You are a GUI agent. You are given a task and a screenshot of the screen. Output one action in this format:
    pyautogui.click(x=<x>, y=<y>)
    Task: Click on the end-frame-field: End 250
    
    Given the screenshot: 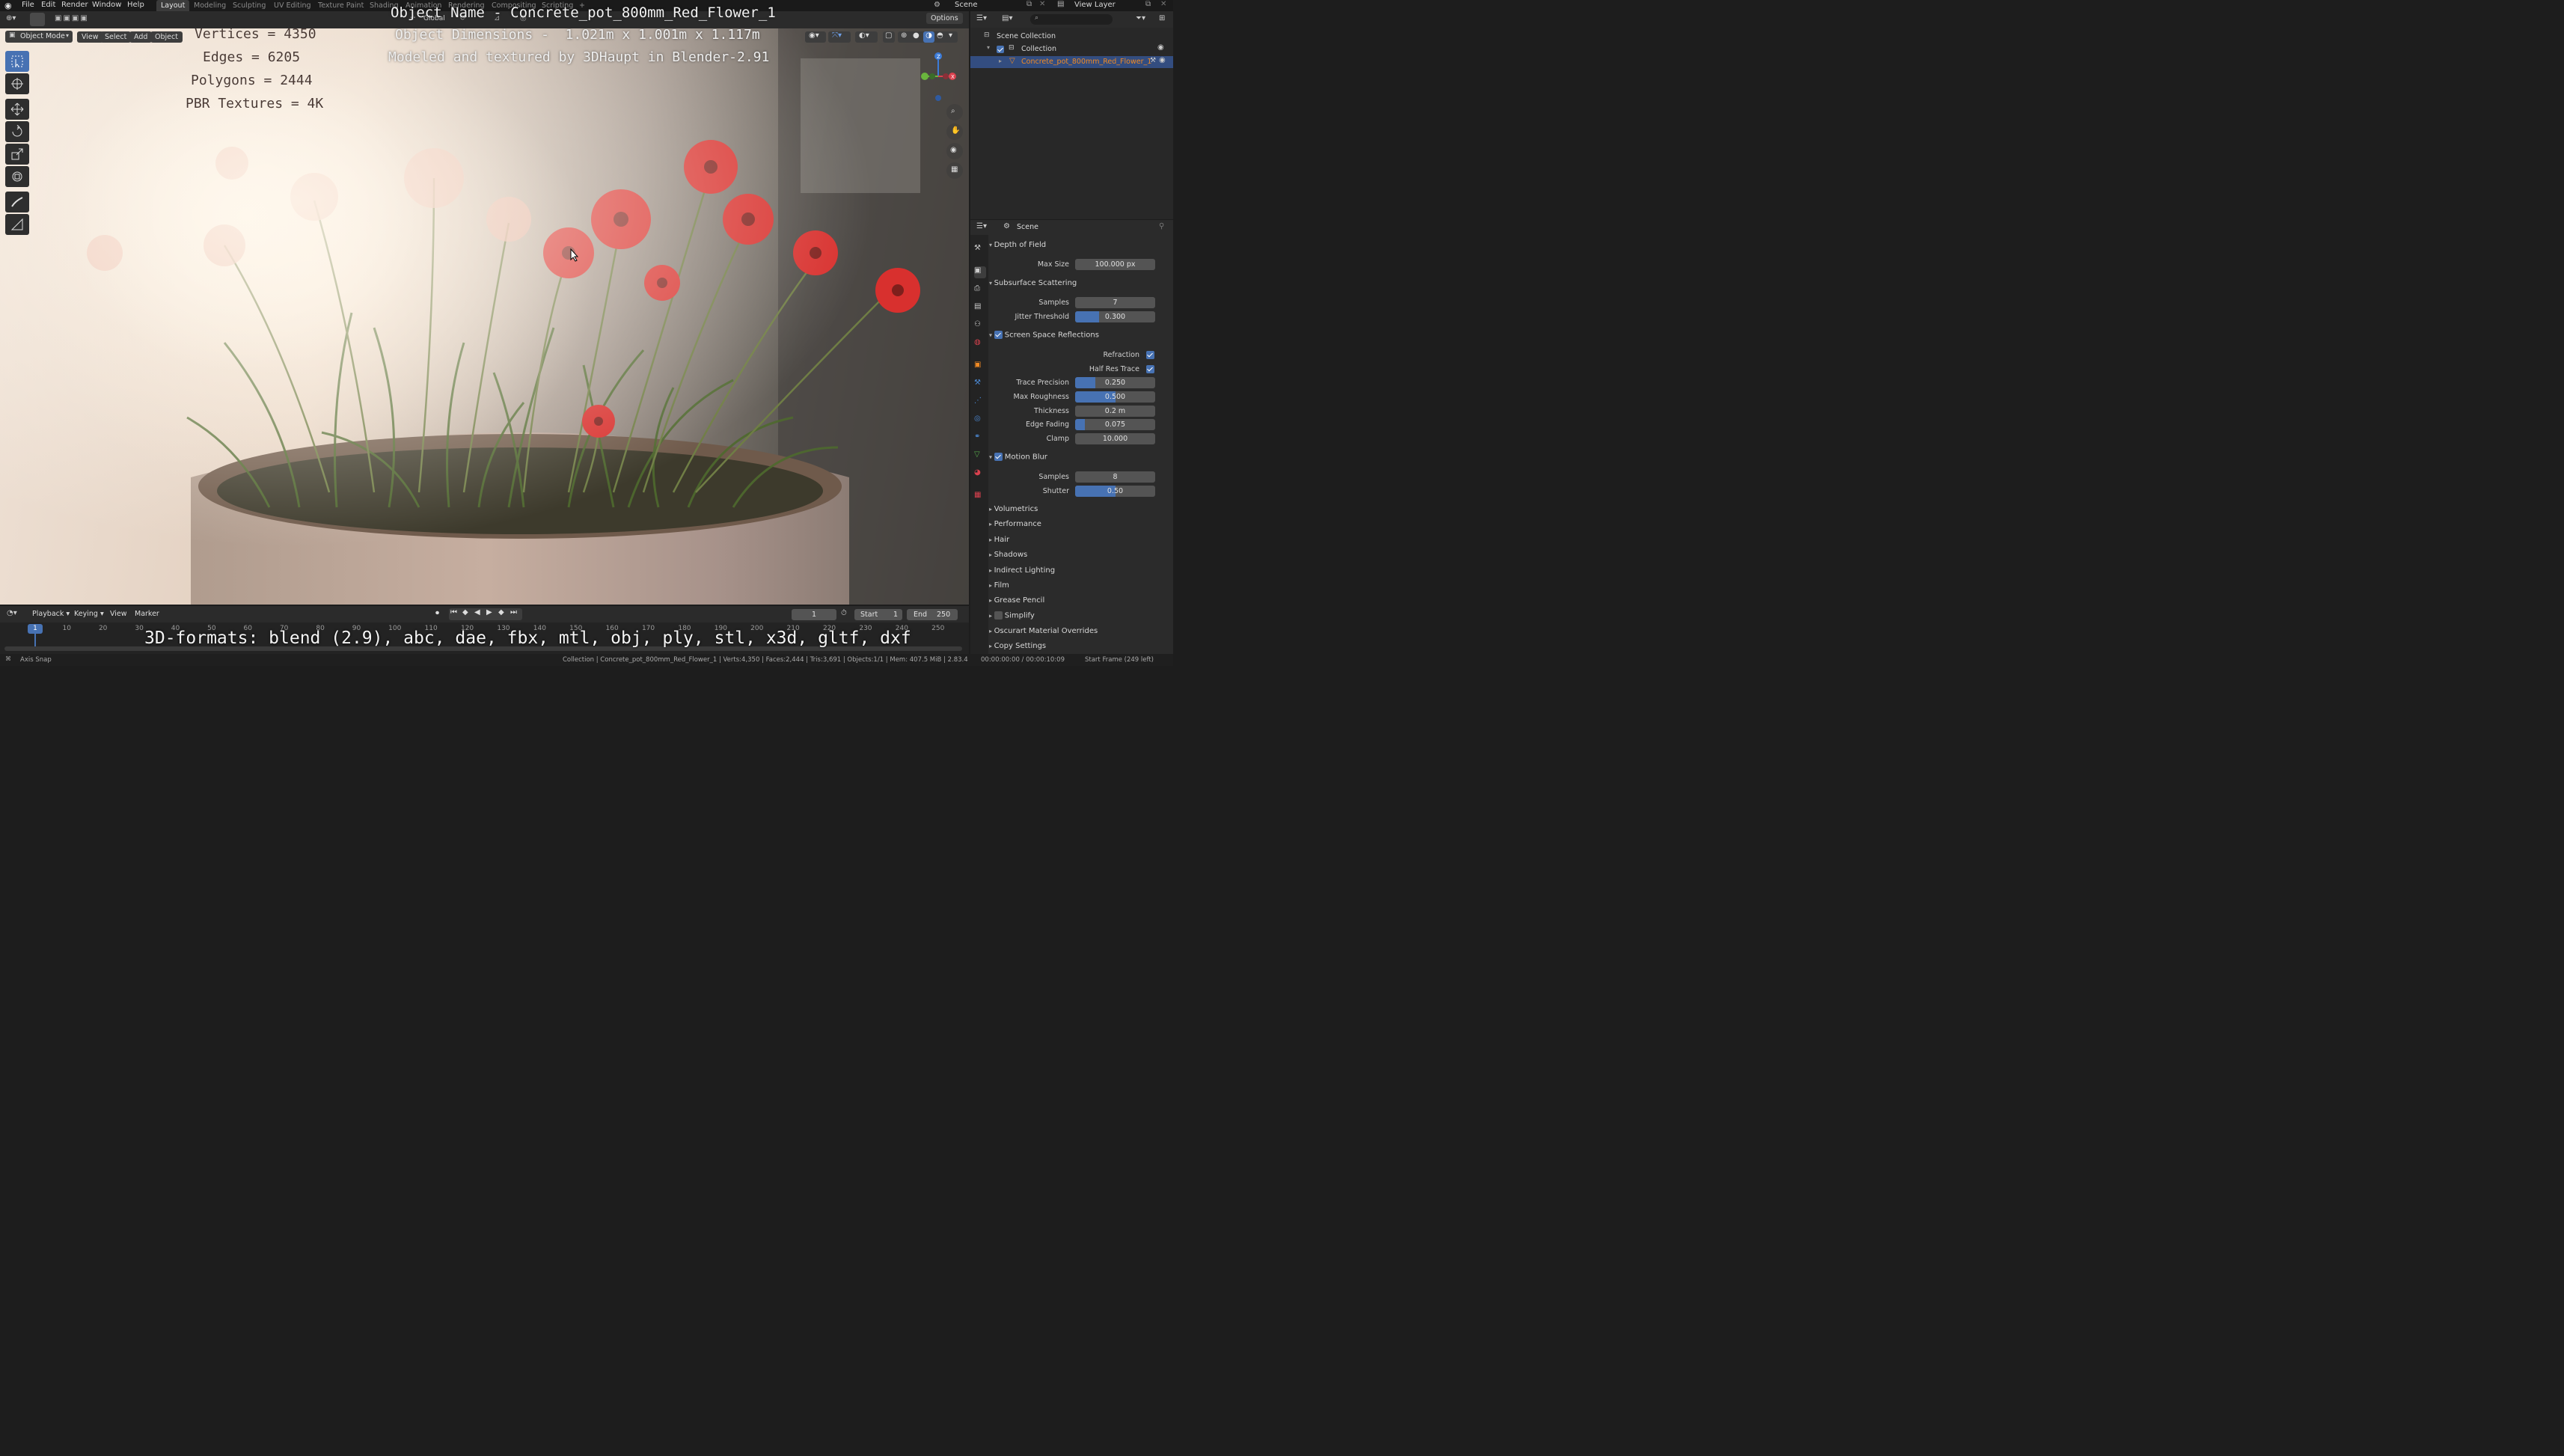 What is the action you would take?
    pyautogui.click(x=932, y=614)
    